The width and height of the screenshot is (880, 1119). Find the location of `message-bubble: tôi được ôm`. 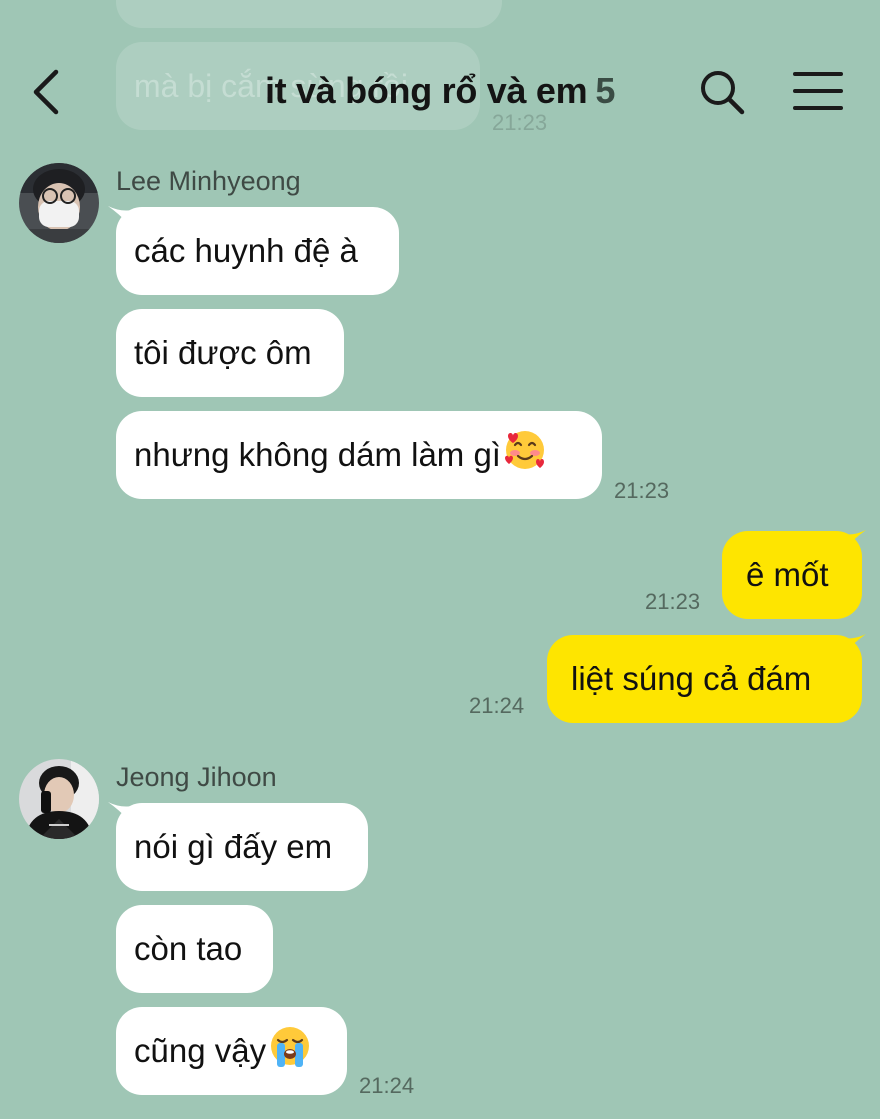

message-bubble: tôi được ôm is located at coordinates (230, 353).